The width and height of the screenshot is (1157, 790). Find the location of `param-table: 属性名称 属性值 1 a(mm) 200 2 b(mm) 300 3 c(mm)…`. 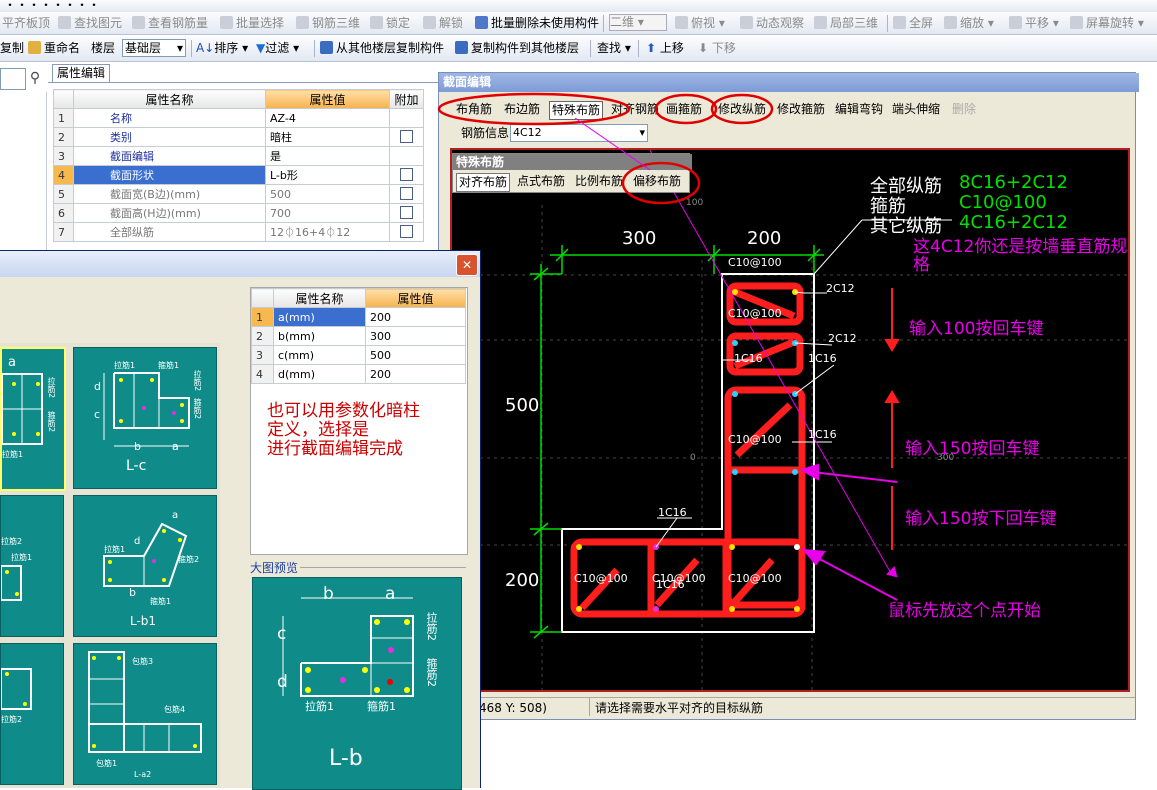

param-table: 属性名称 属性值 1 a(mm) 200 2 b(mm) 300 3 c(mm)… is located at coordinates (358, 336).